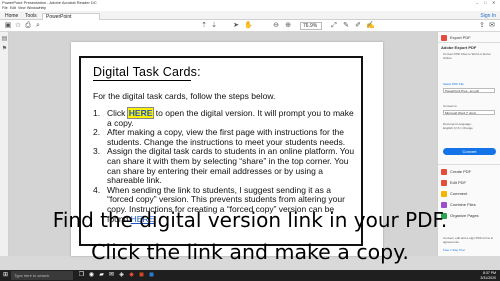 The image size is (500, 281). What do you see at coordinates (11, 16) in the screenshot?
I see `tab-home: Home` at bounding box center [11, 16].